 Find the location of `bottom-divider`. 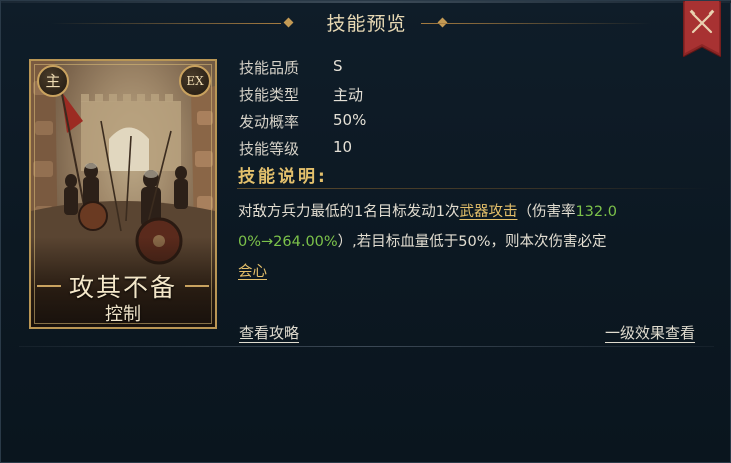

bottom-divider is located at coordinates (366, 346).